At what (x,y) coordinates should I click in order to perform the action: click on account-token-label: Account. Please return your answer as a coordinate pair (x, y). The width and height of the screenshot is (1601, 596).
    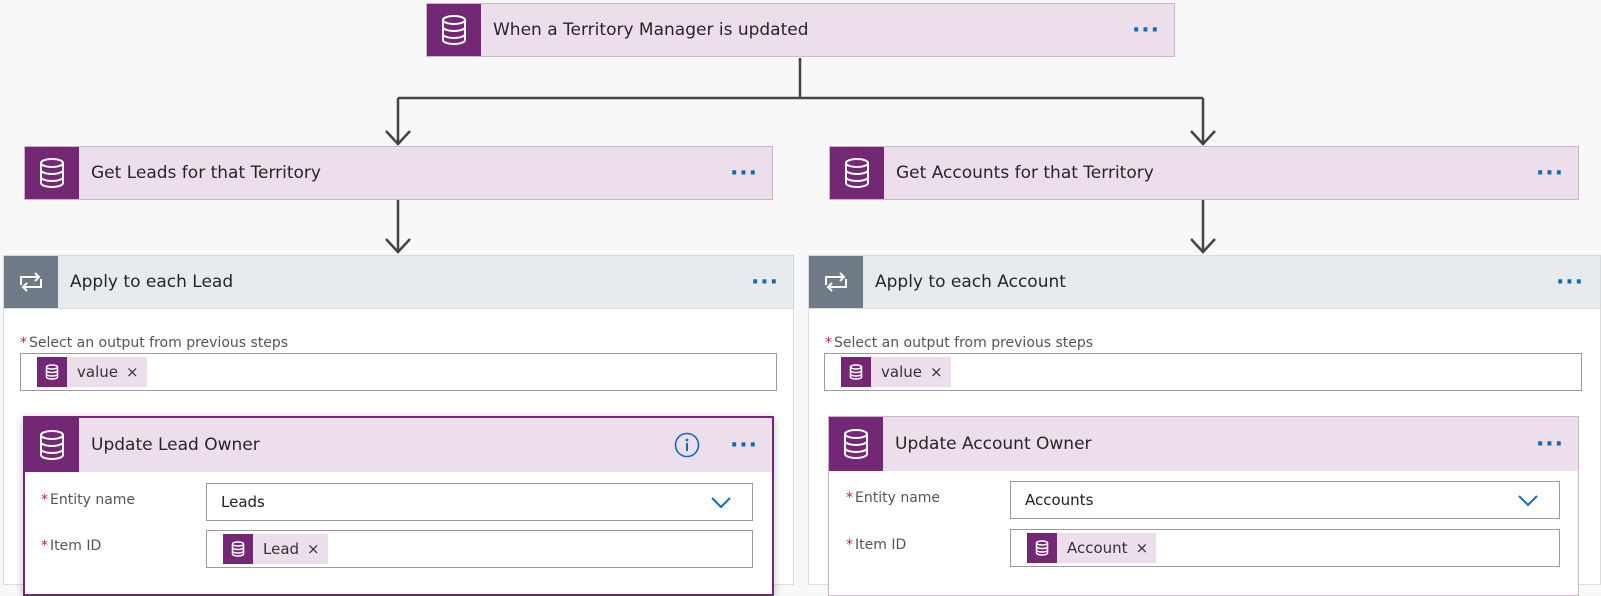
    Looking at the image, I should click on (1097, 548).